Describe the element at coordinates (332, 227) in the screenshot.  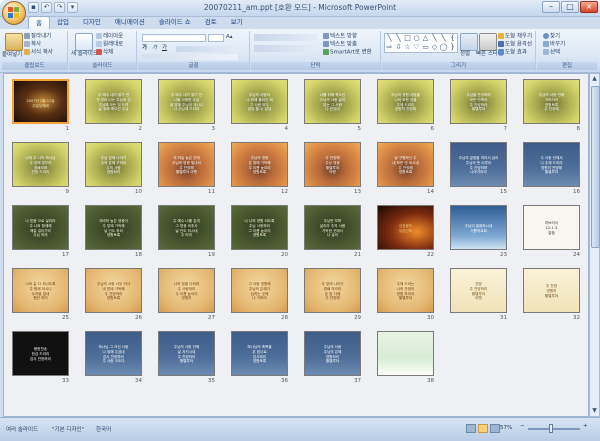
I see `slide-thumbnail: 주님만 보며 살리라 주의 사랑 가득한 곳에서 나 살리` at that location.